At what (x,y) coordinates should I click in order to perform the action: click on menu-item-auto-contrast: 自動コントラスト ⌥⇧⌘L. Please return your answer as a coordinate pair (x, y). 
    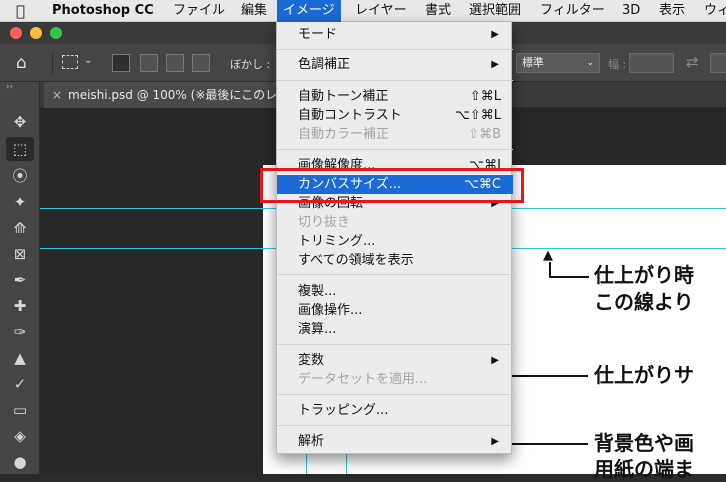
    Looking at the image, I should click on (395, 115).